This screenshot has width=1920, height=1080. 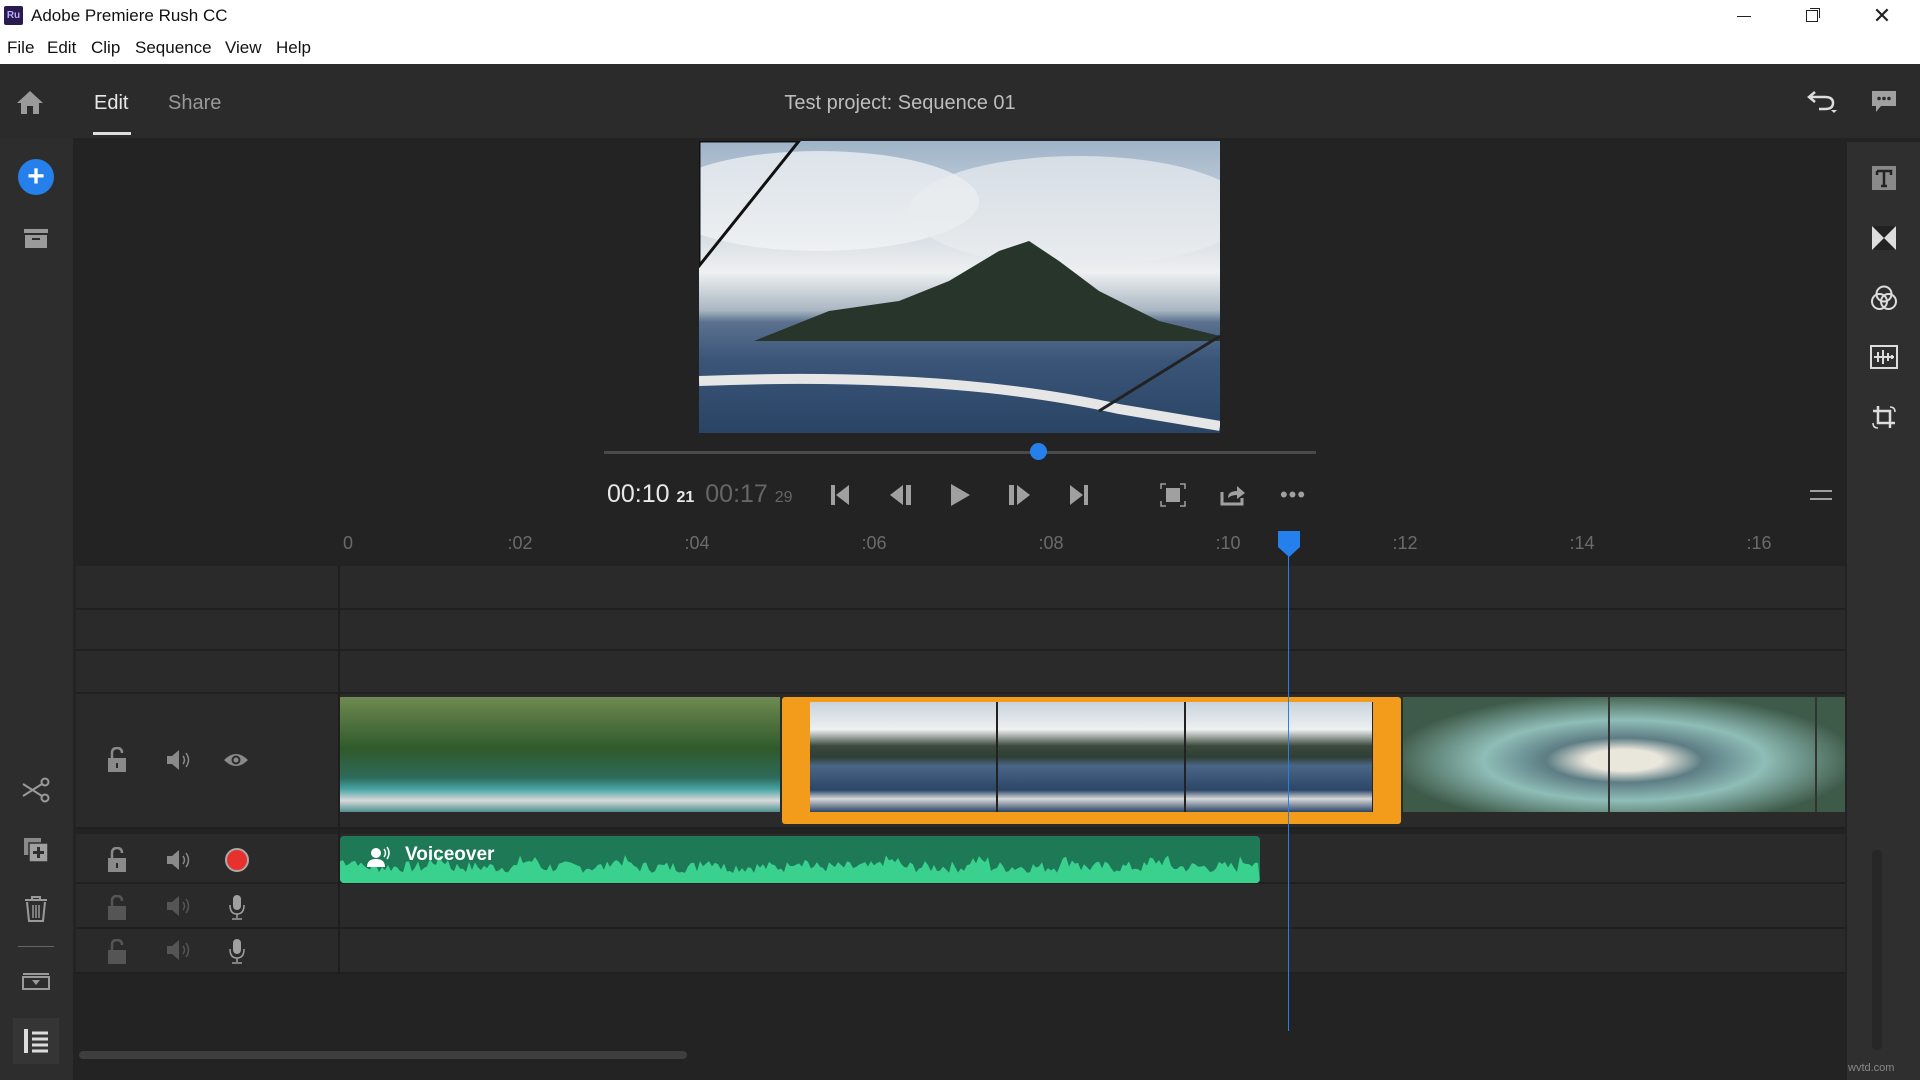 I want to click on voiceover-person-icon, so click(x=378, y=856).